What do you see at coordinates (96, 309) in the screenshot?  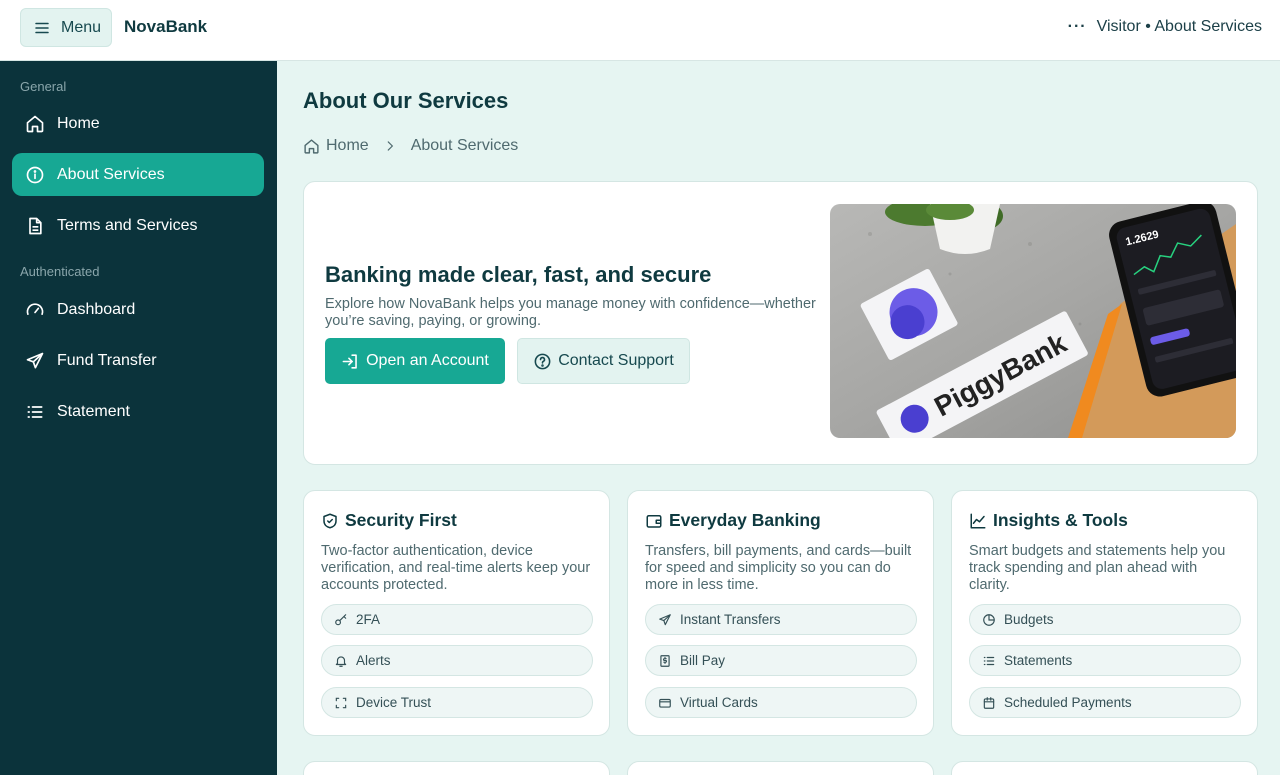 I see `sidebar-item-label: Dashboard` at bounding box center [96, 309].